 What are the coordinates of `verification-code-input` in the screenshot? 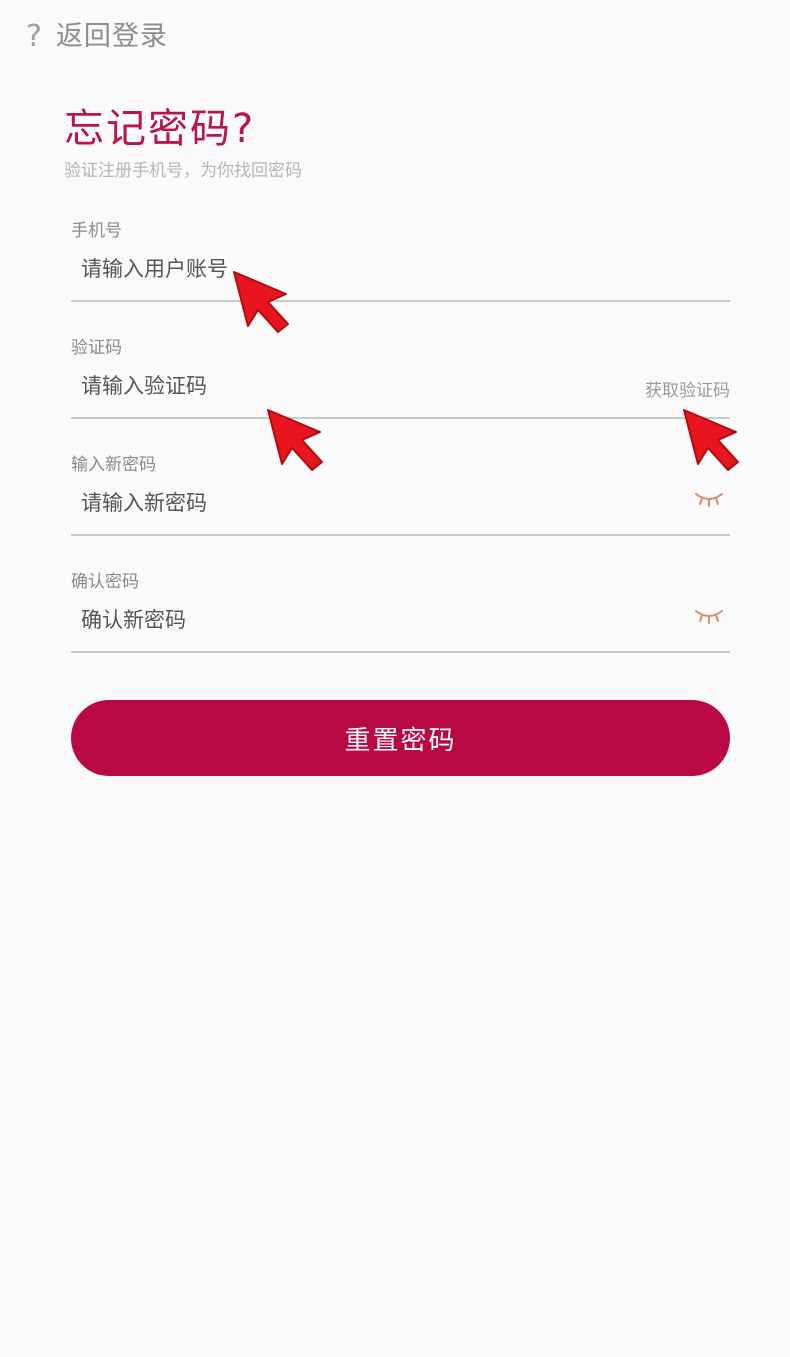 It's located at (400, 386).